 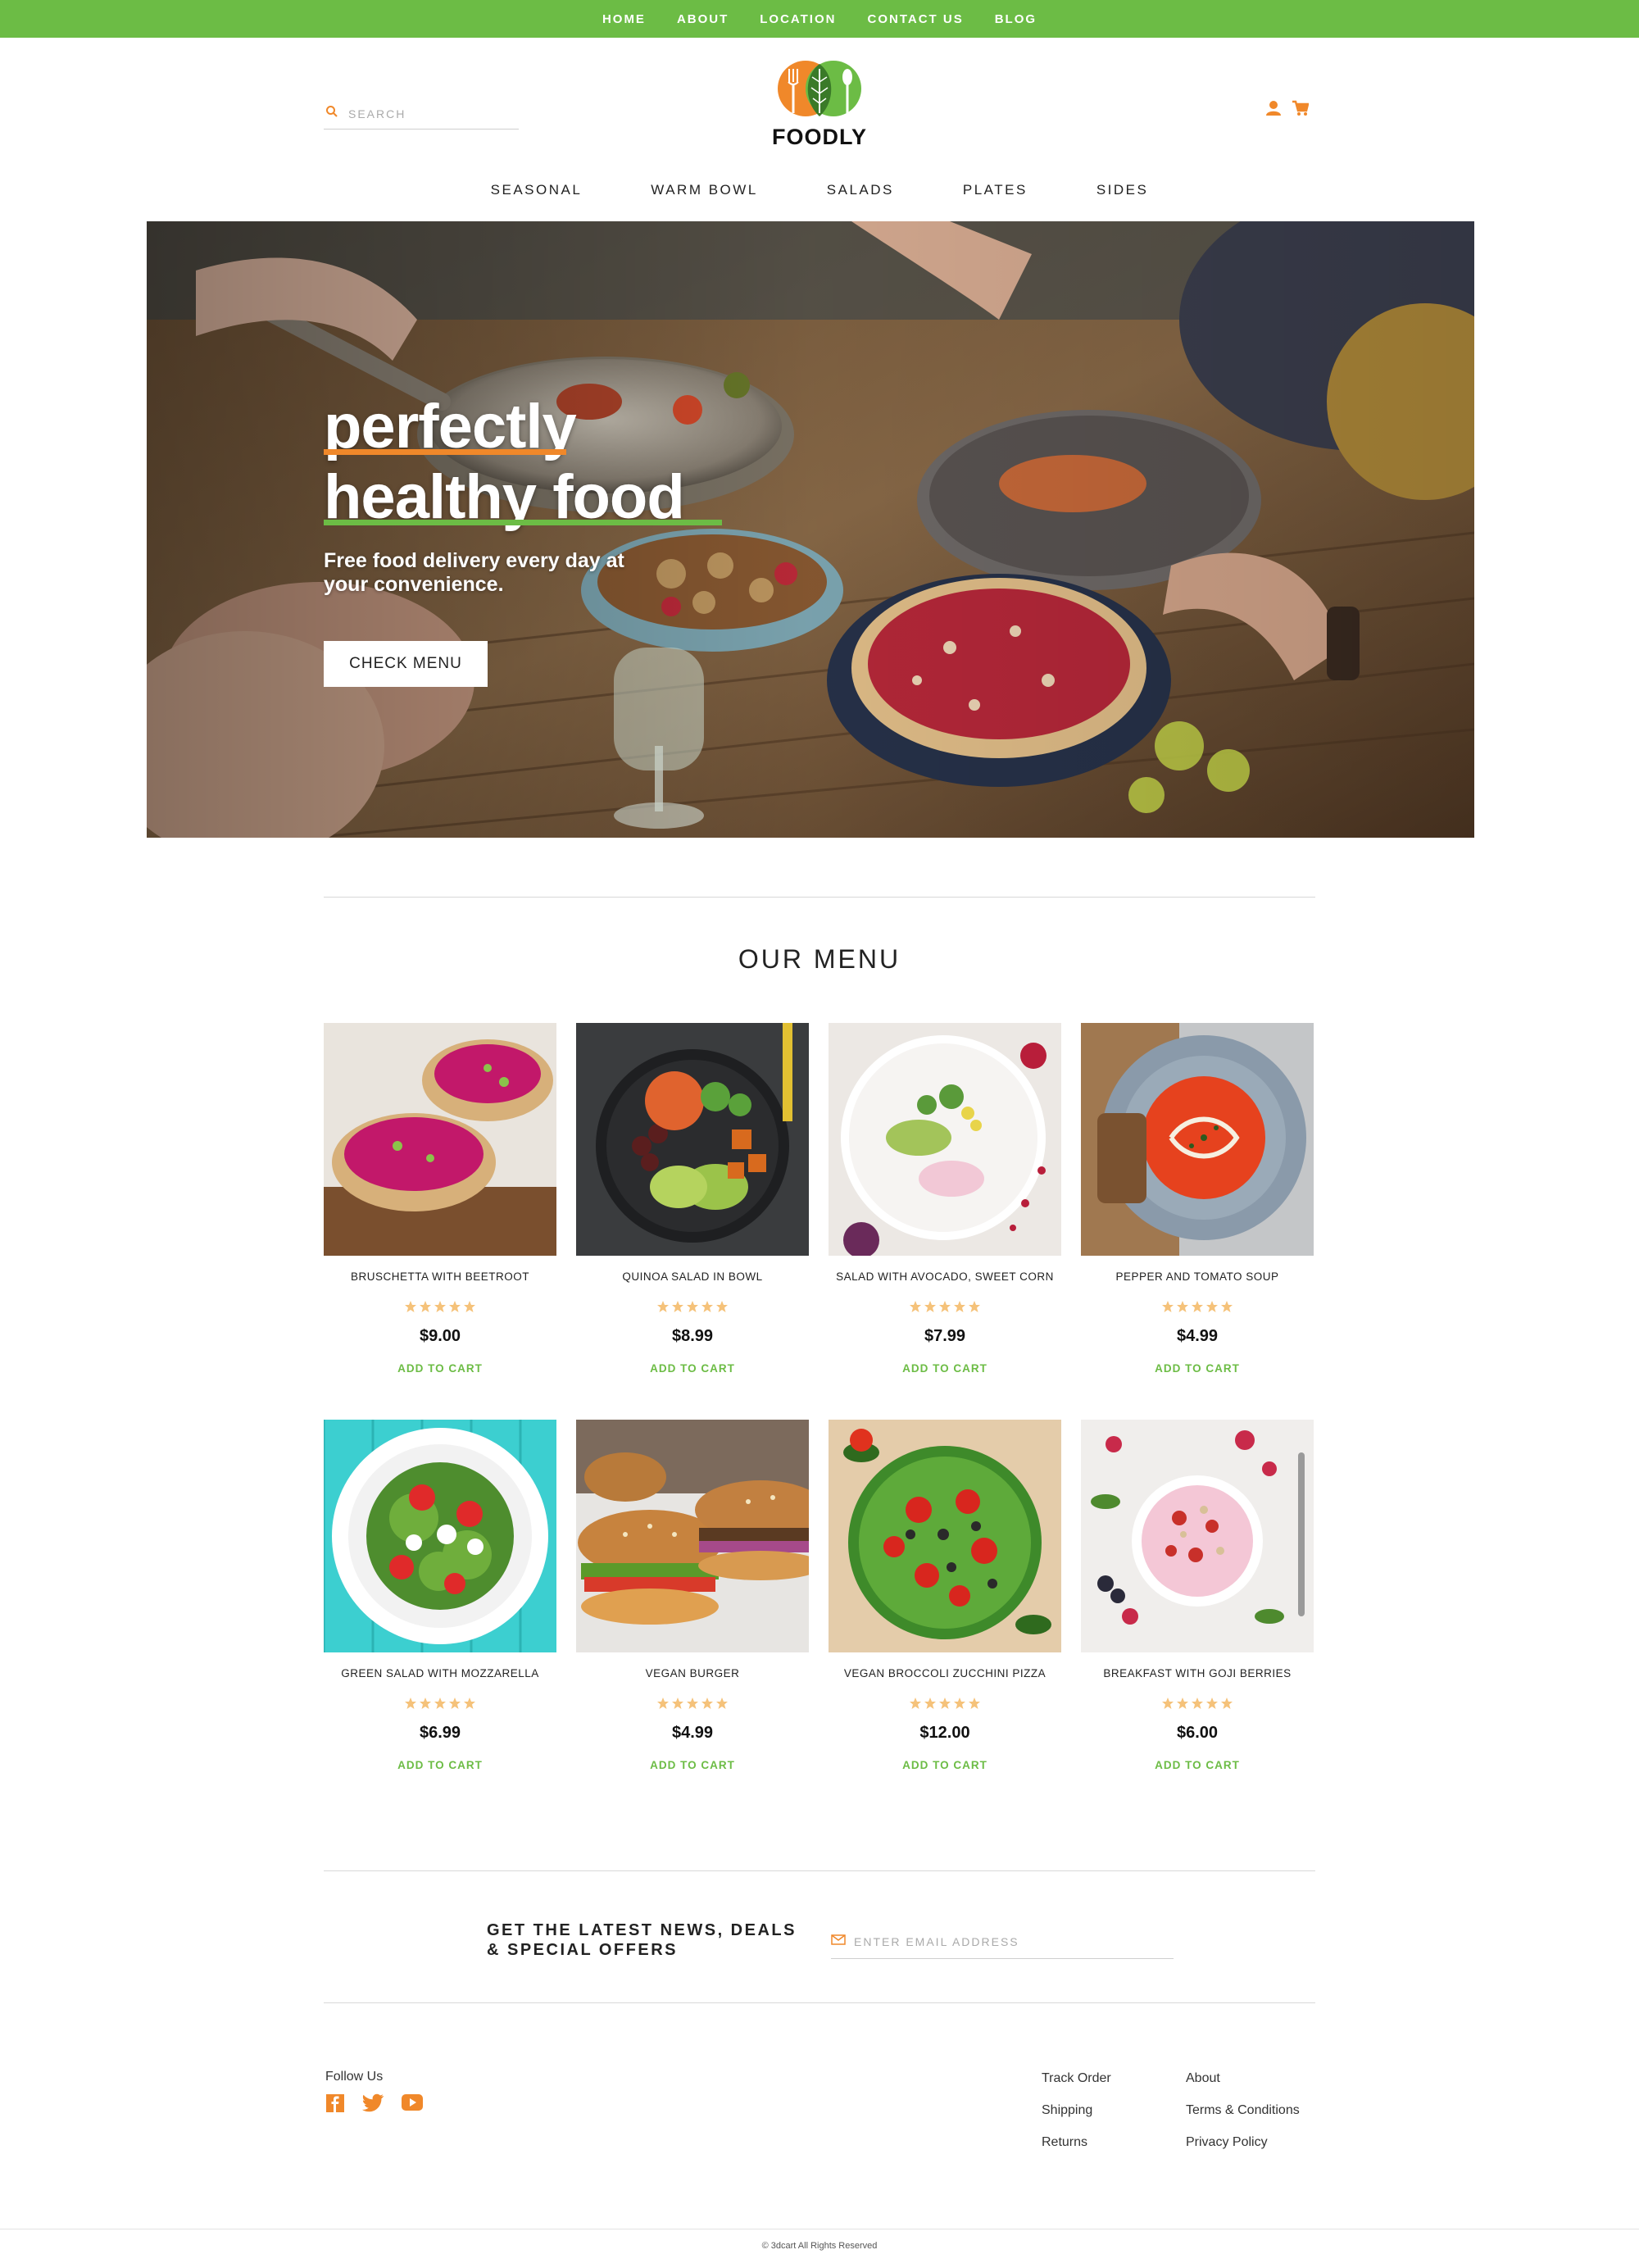 What do you see at coordinates (1197, 1278) in the screenshot?
I see `product-name: PEPPER AND TOMATO SOUP` at bounding box center [1197, 1278].